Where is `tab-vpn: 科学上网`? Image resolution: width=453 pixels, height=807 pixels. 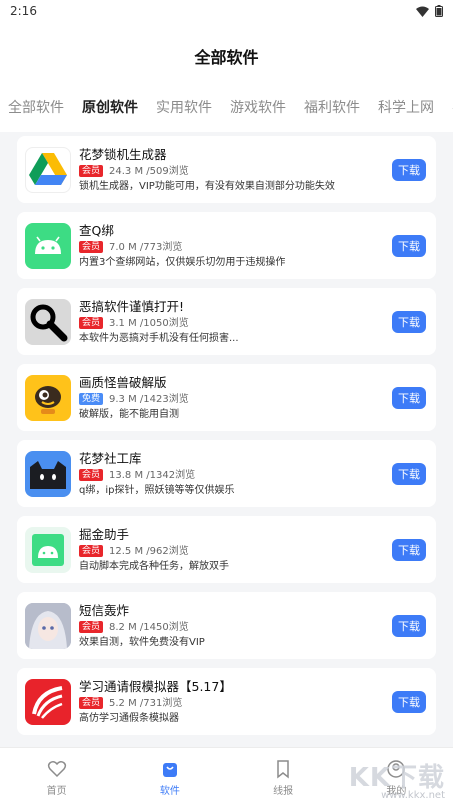
tab-vpn: 科学上网 is located at coordinates (406, 107).